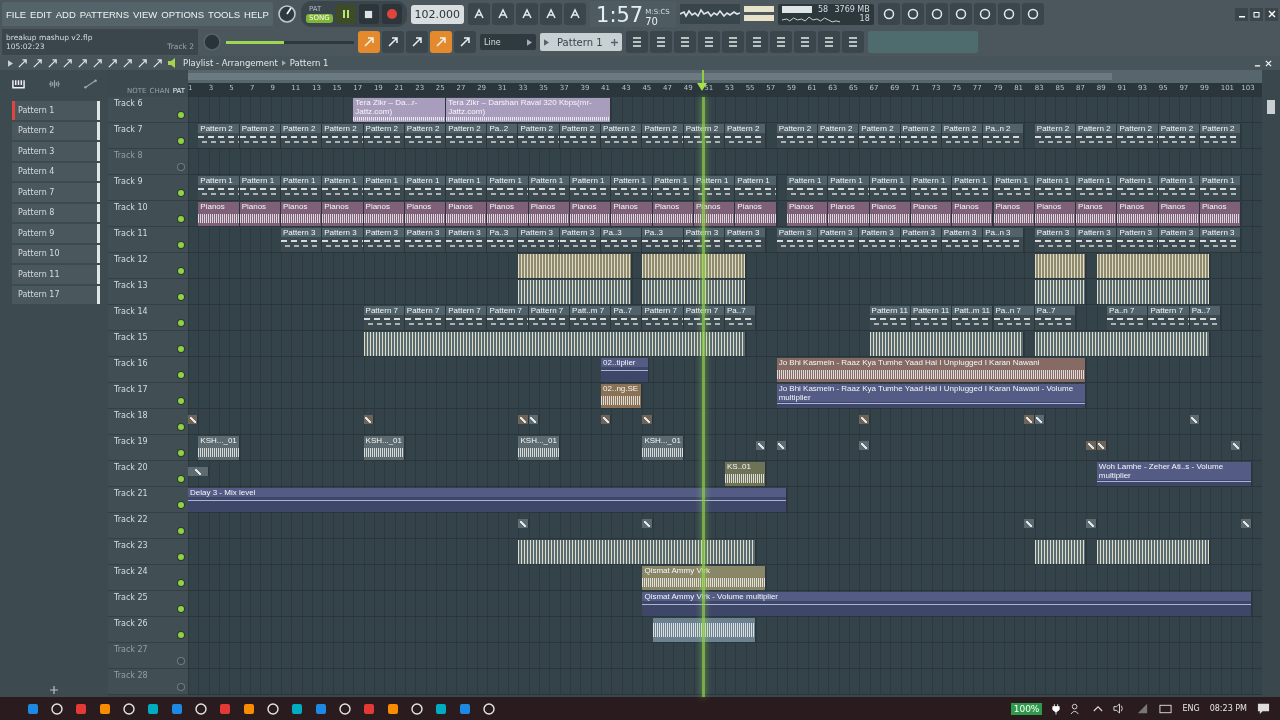 This screenshot has height=720, width=1280. Describe the element at coordinates (148, 292) in the screenshot. I see `track-header: Track 13` at that location.